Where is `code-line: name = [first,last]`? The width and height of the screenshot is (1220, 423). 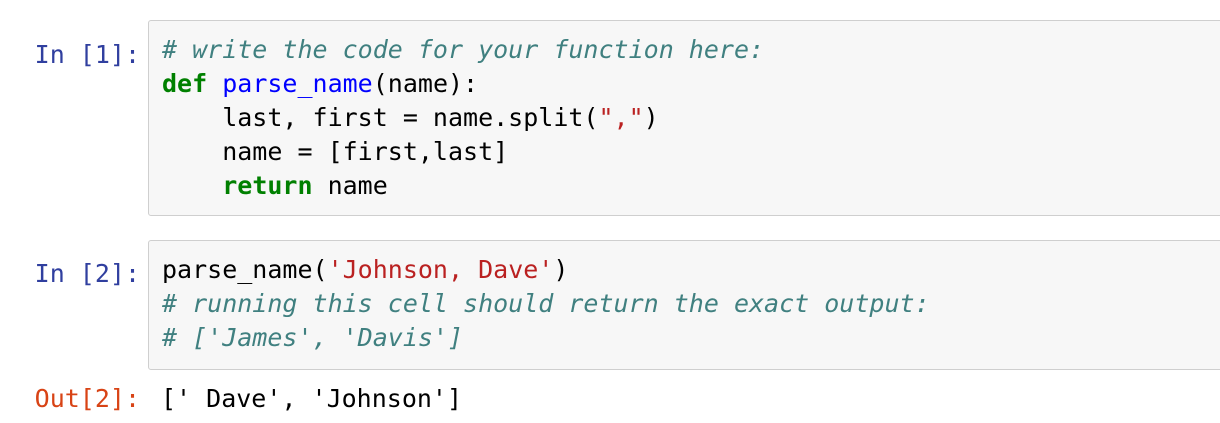 code-line: name = [first,last] is located at coordinates (463, 152).